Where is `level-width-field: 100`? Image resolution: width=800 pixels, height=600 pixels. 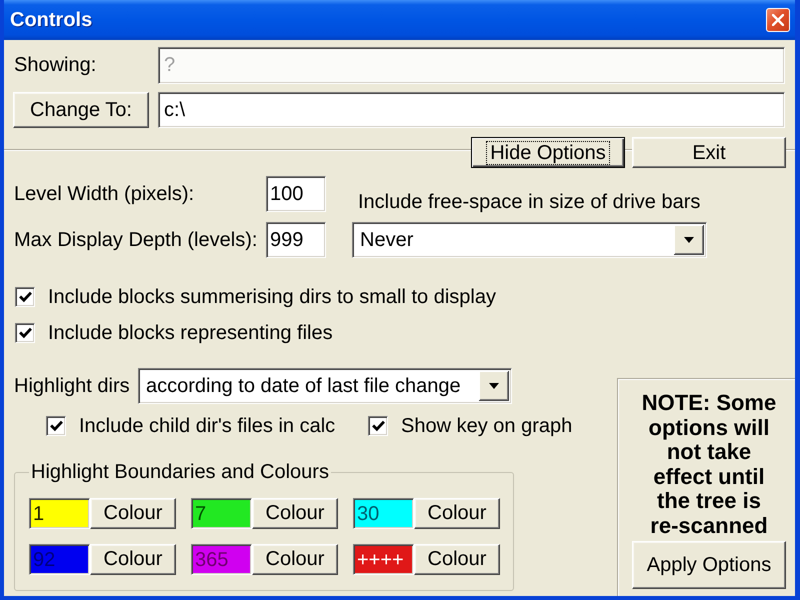 level-width-field: 100 is located at coordinates (296, 194).